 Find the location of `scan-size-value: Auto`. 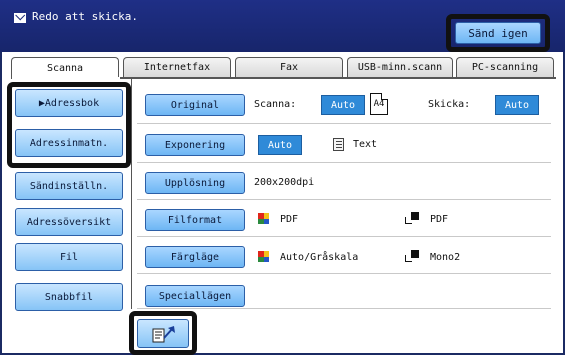

scan-size-value: Auto is located at coordinates (343, 105).